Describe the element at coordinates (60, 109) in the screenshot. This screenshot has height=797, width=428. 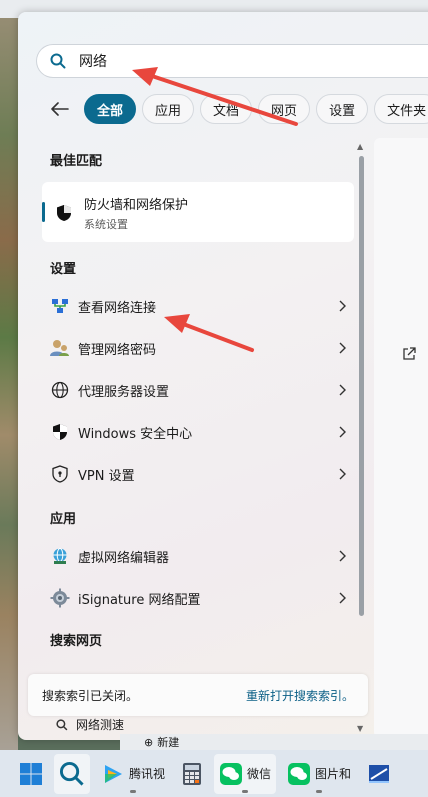
I see `back-arrow-icon` at that location.